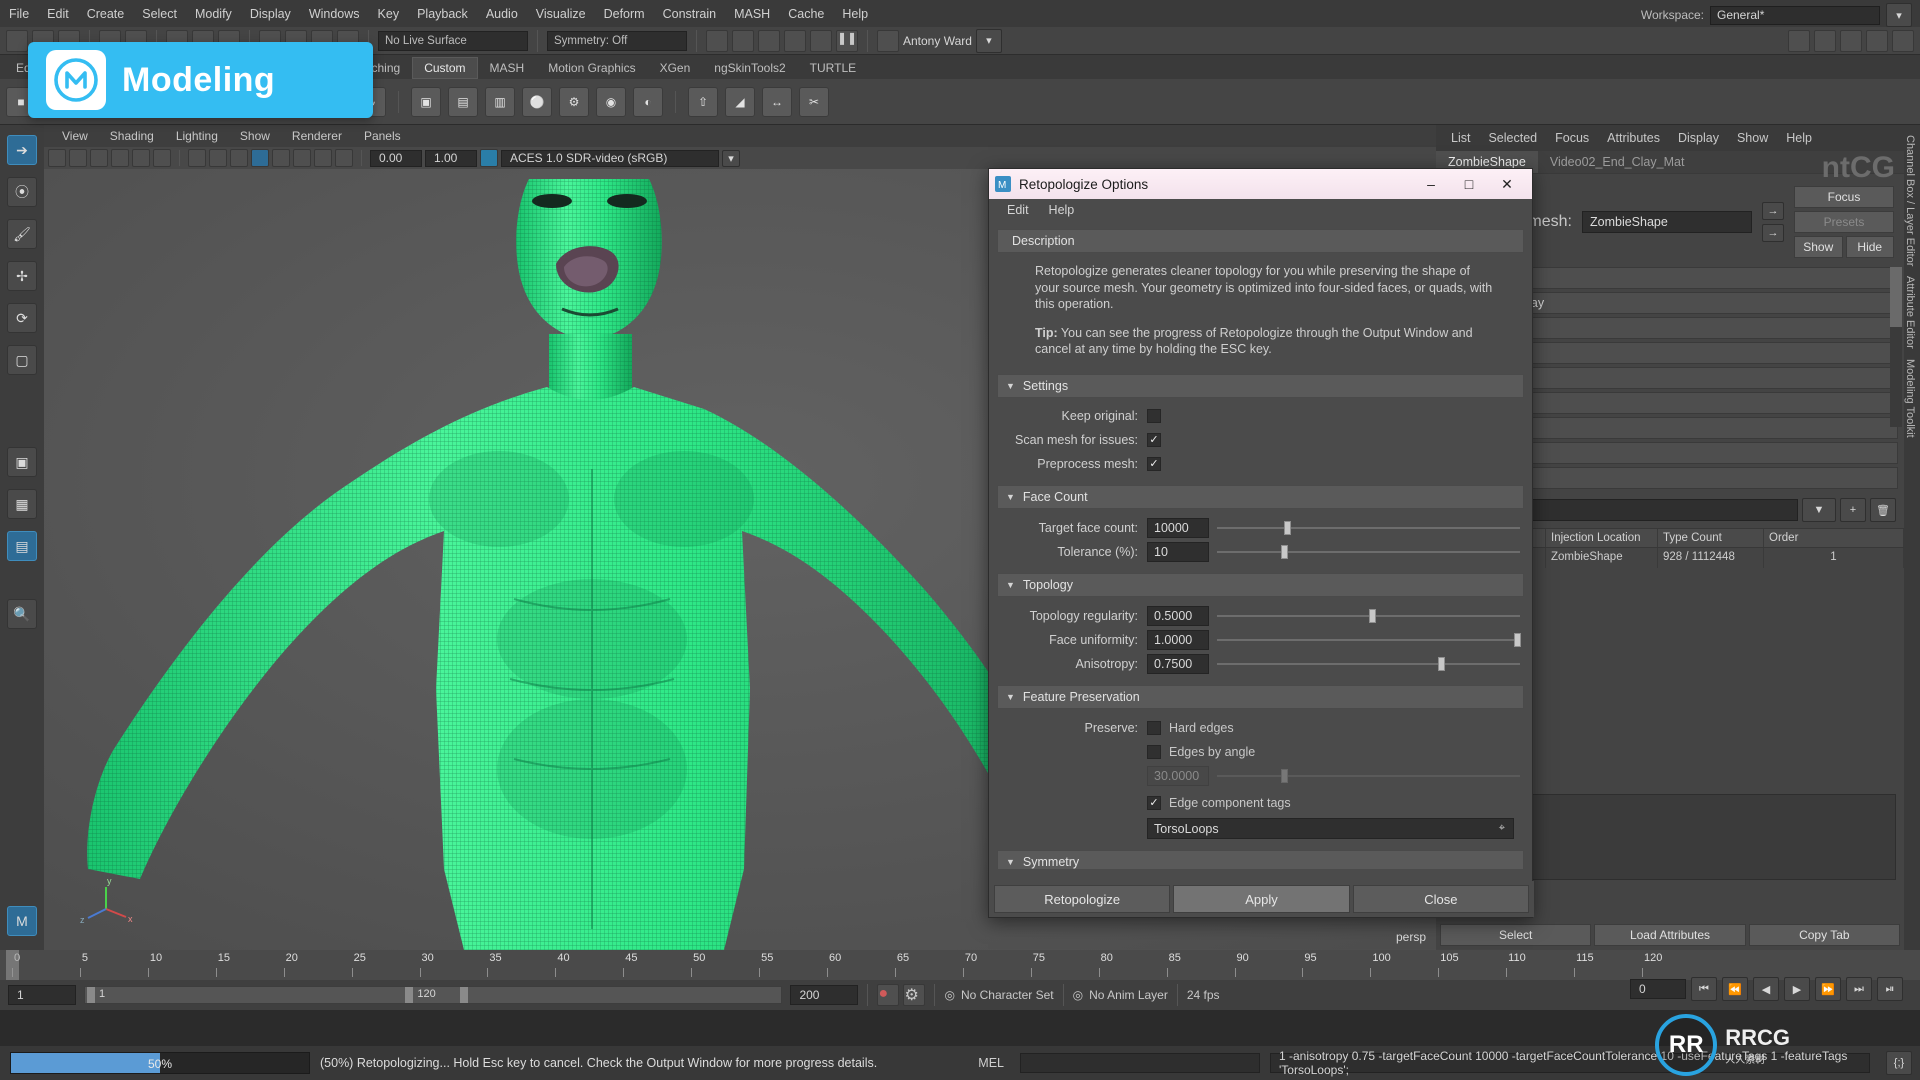 Image resolution: width=1920 pixels, height=1080 pixels. What do you see at coordinates (1330, 828) in the screenshot?
I see `feature-tag-input: TorsoLoops ⌖` at bounding box center [1330, 828].